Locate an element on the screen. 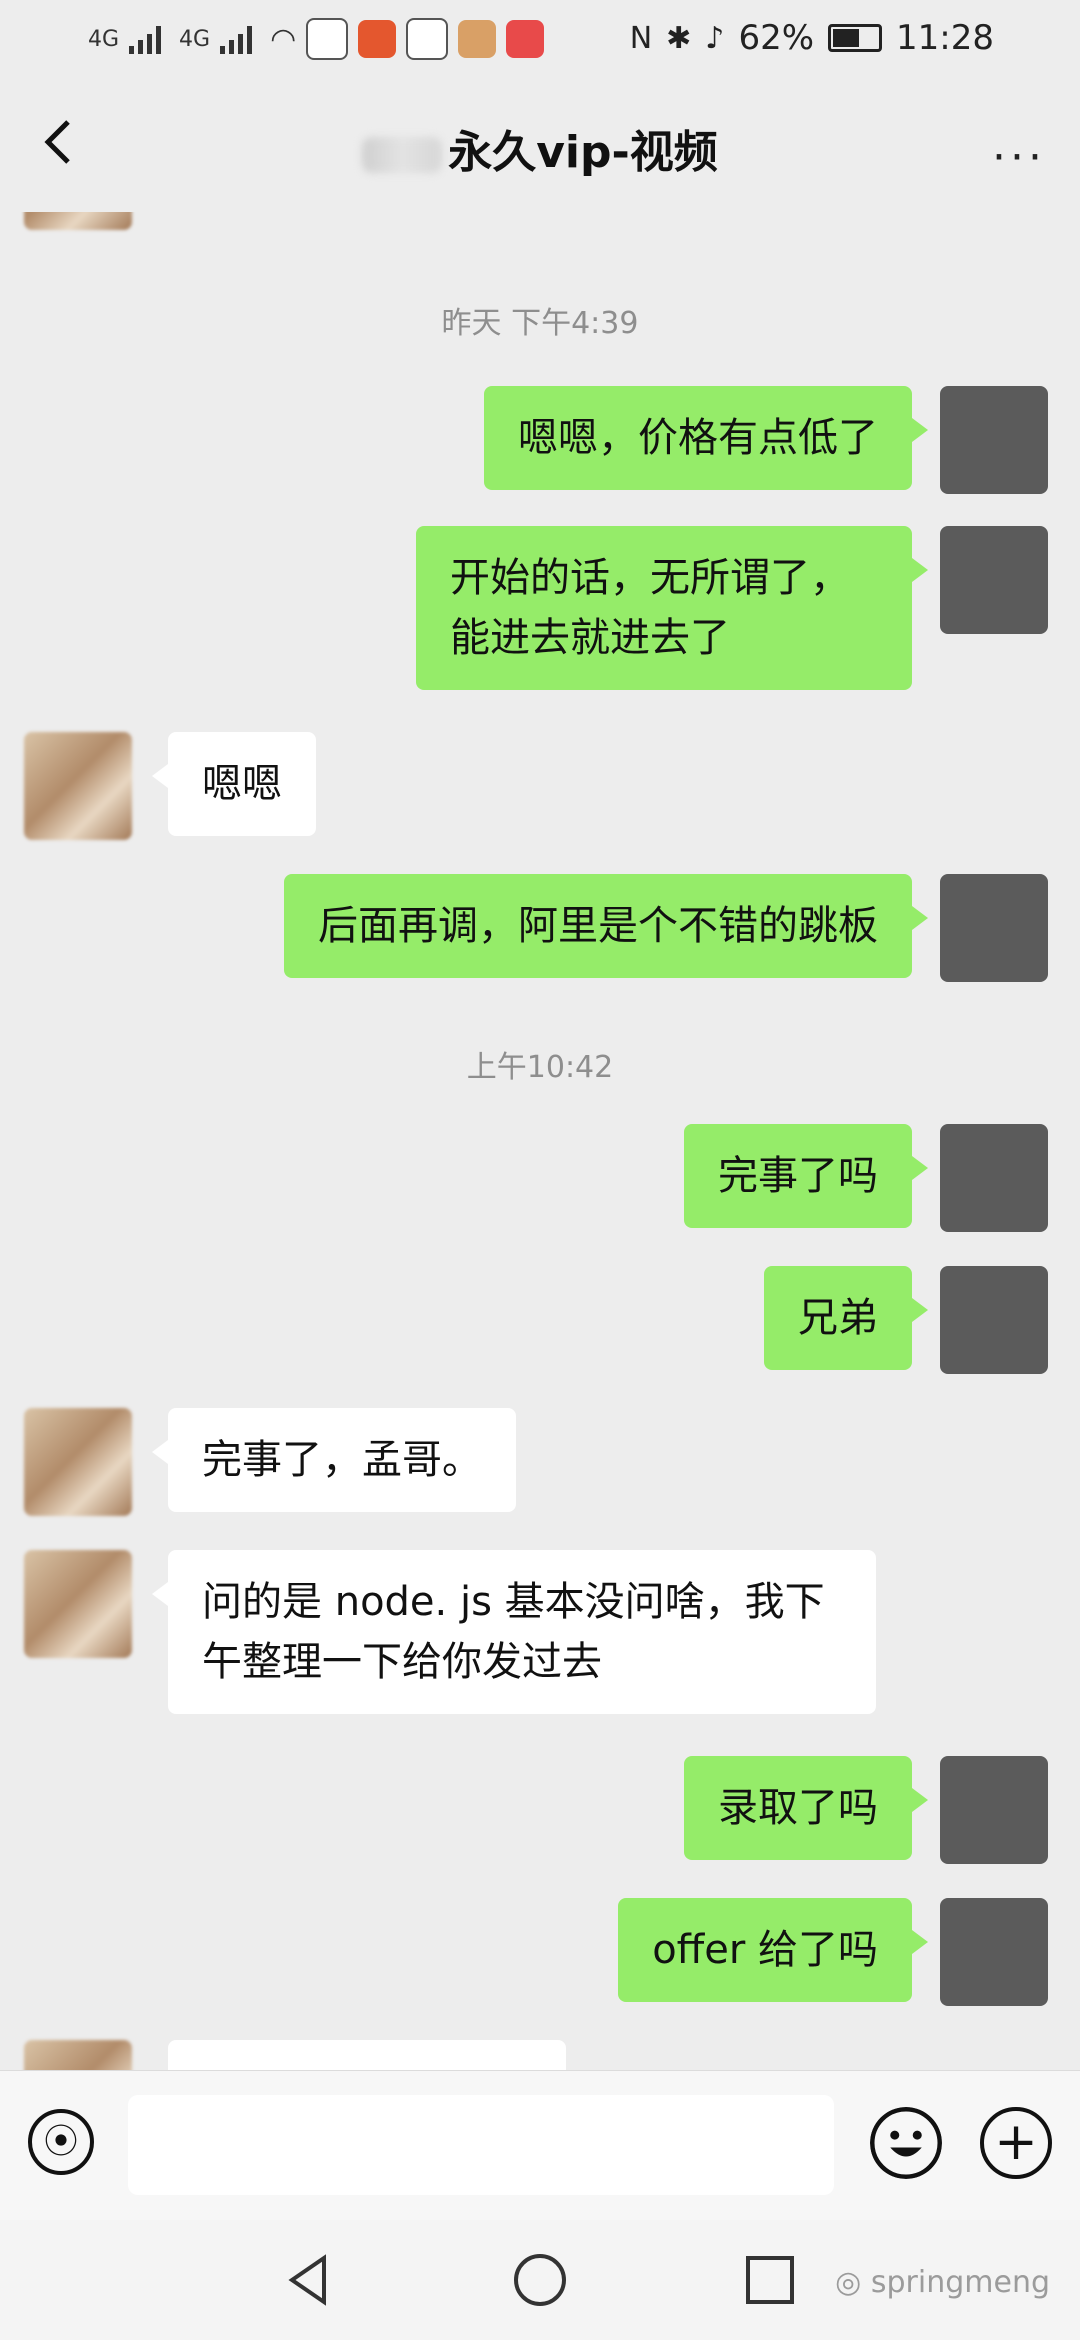  mute-icon: ♪ is located at coordinates (715, 38).